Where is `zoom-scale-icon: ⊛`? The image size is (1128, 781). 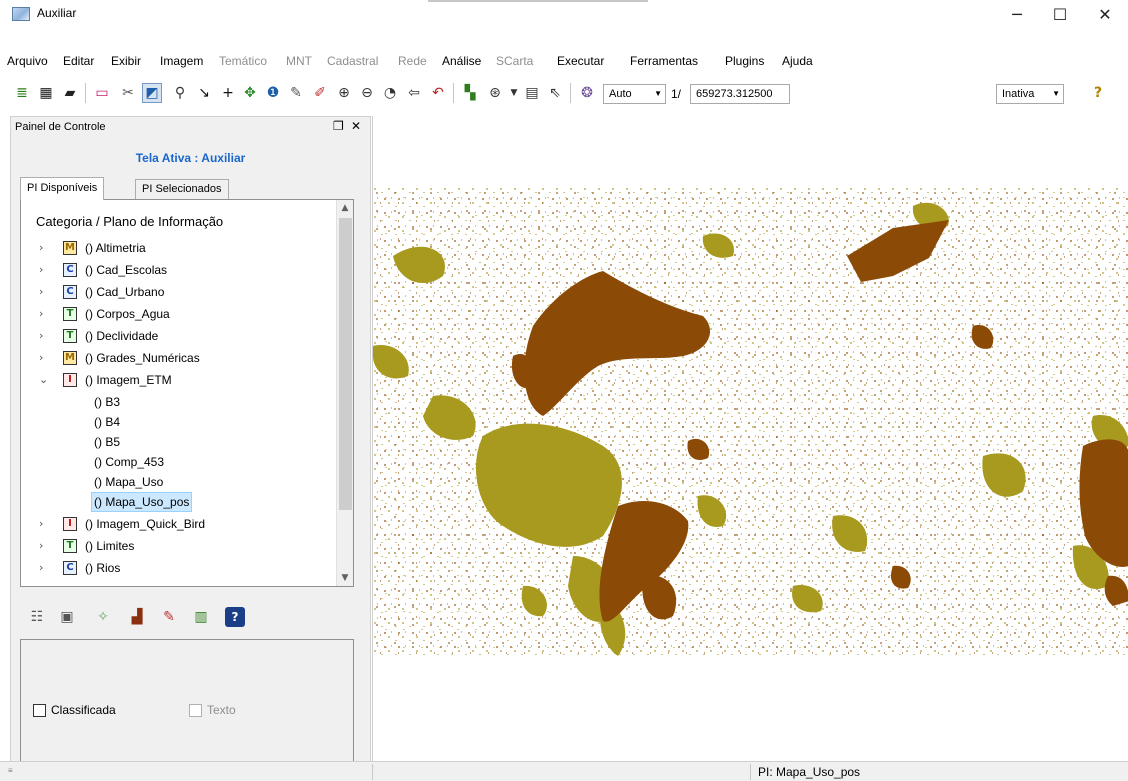 zoom-scale-icon: ⊛ is located at coordinates (495, 93).